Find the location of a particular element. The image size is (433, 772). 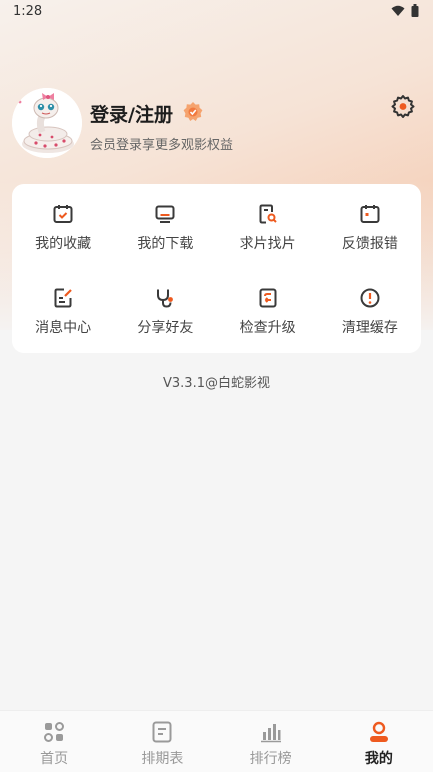

tab-home: 首页 is located at coordinates (54, 741).